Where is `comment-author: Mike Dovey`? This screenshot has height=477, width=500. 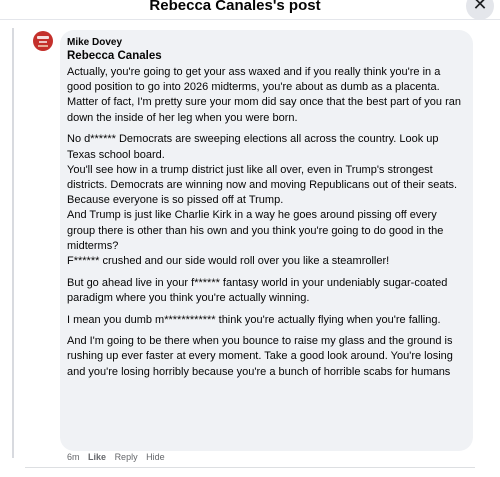 comment-author: Mike Dovey is located at coordinates (94, 42).